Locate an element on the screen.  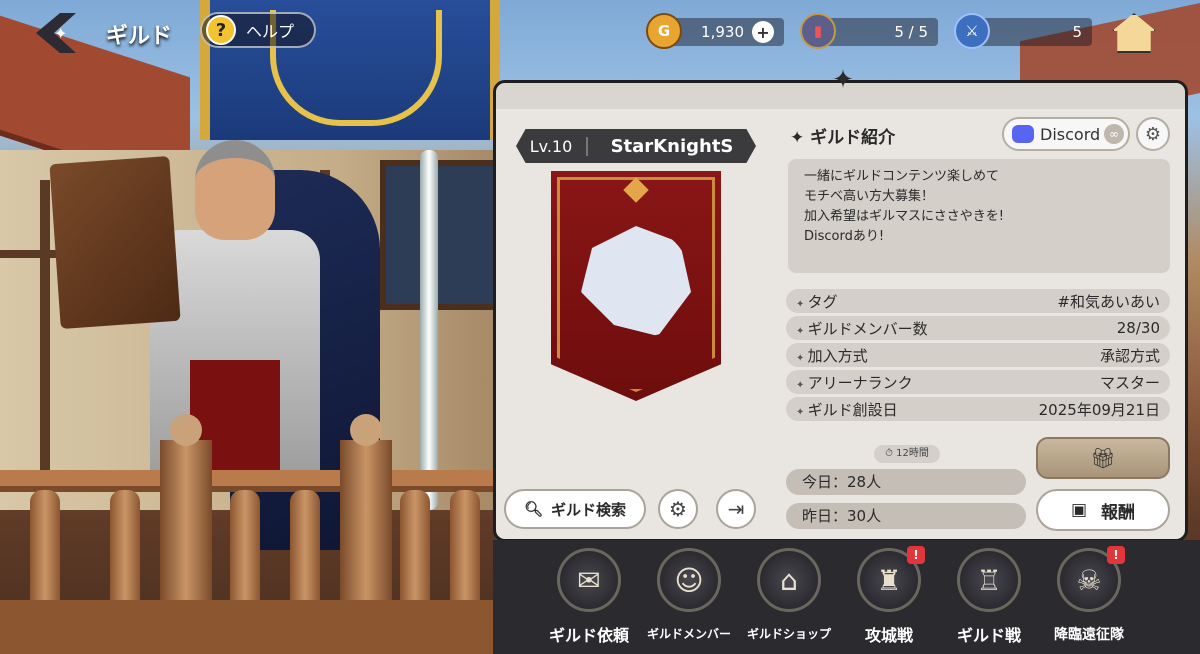
guild-request-button: ✉ ギルド依頼 is located at coordinates (589, 601).